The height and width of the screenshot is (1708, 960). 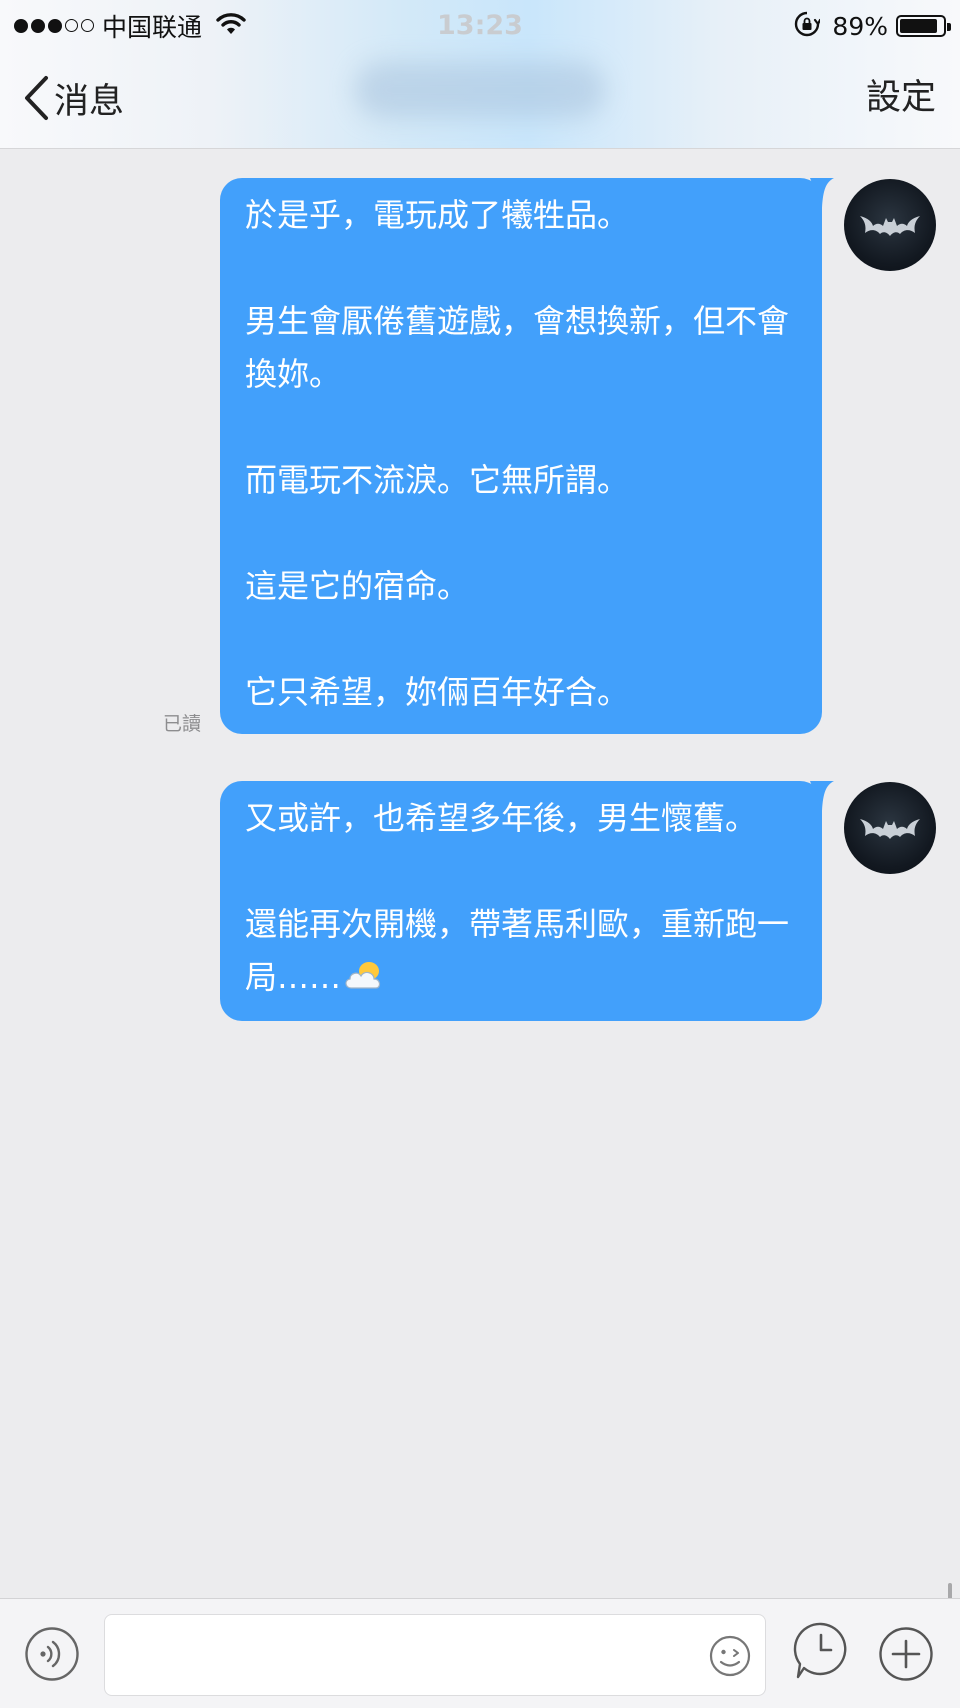 What do you see at coordinates (437, 480) in the screenshot?
I see `message-text: 而電玩不流淚。它無所謂。` at bounding box center [437, 480].